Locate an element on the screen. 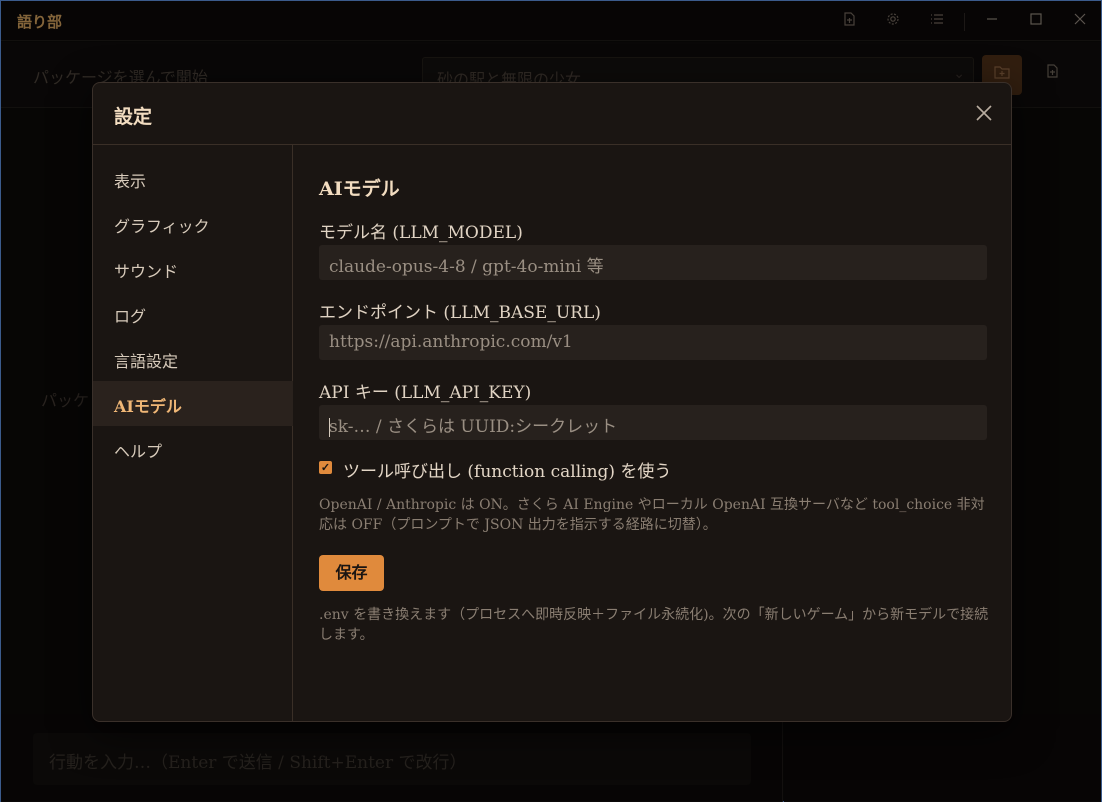 Image resolution: width=1102 pixels, height=802 pixels. dialog-header: 設定 is located at coordinates (552, 114).